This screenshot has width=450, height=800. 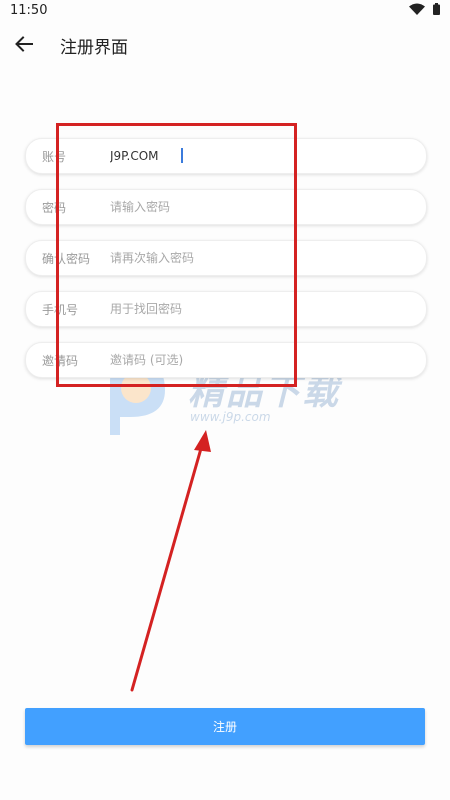 What do you see at coordinates (225, 11) in the screenshot?
I see `status-bar: 11:50` at bounding box center [225, 11].